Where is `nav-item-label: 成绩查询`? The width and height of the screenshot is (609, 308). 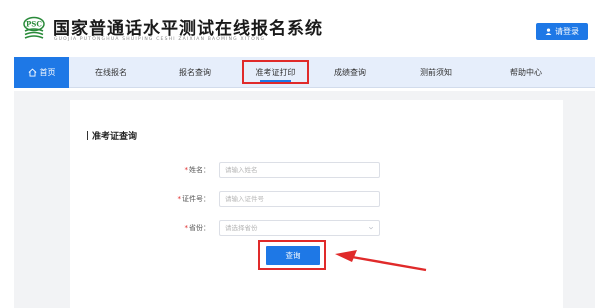 nav-item-label: 成绩查询 is located at coordinates (350, 72).